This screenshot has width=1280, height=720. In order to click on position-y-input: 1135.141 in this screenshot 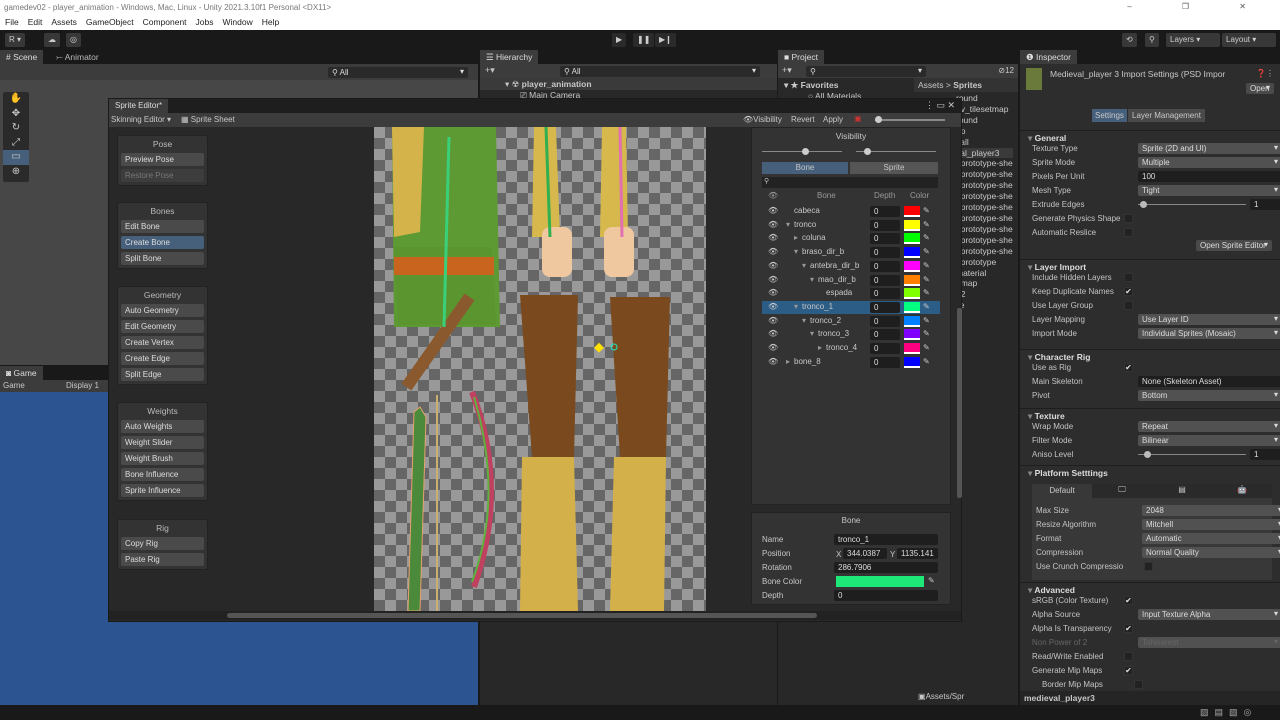, I will do `click(917, 553)`.